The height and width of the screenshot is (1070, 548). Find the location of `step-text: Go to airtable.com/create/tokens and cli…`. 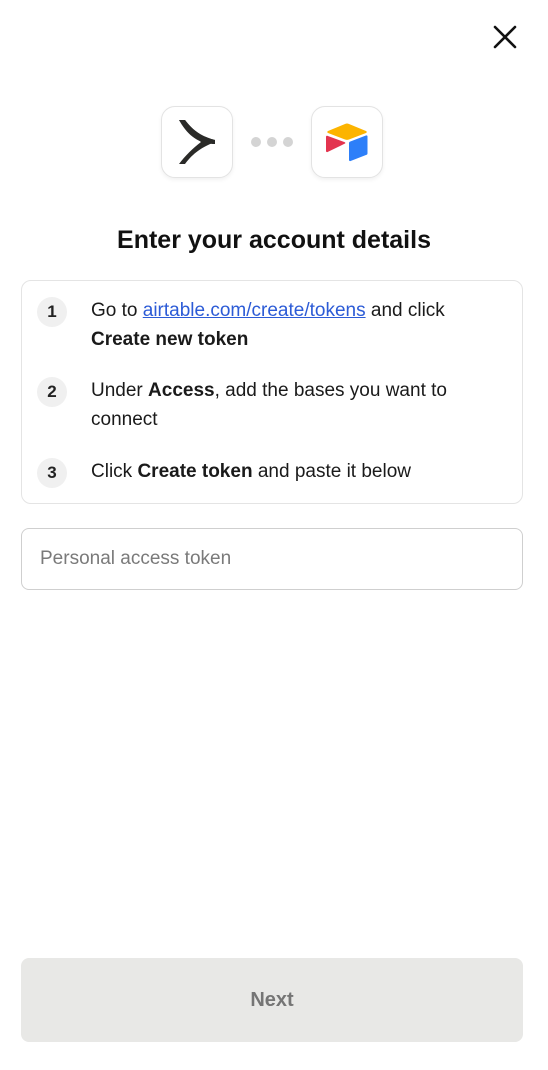

step-text: Go to airtable.com/create/tokens and cli… is located at coordinates (268, 325).